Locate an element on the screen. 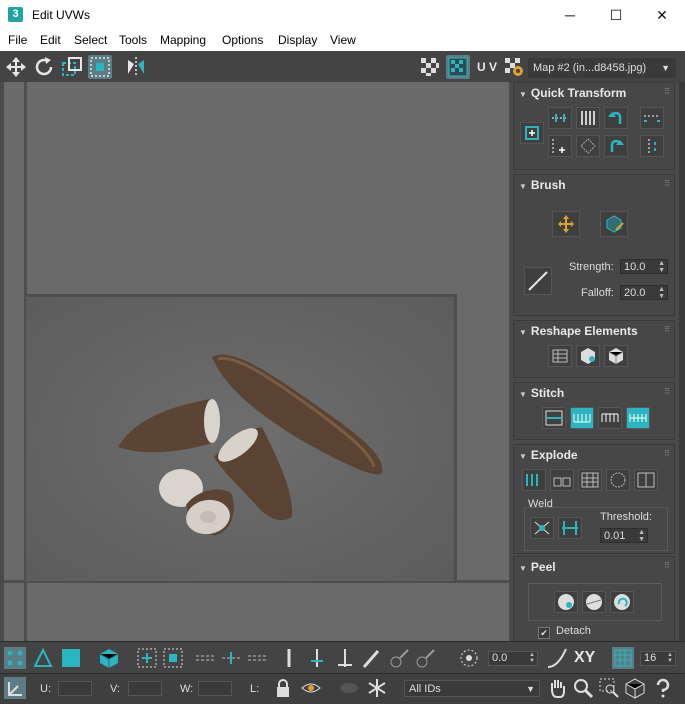 Image resolution: width=685 pixels, height=704 pixels. menu-options: Options is located at coordinates (242, 40).